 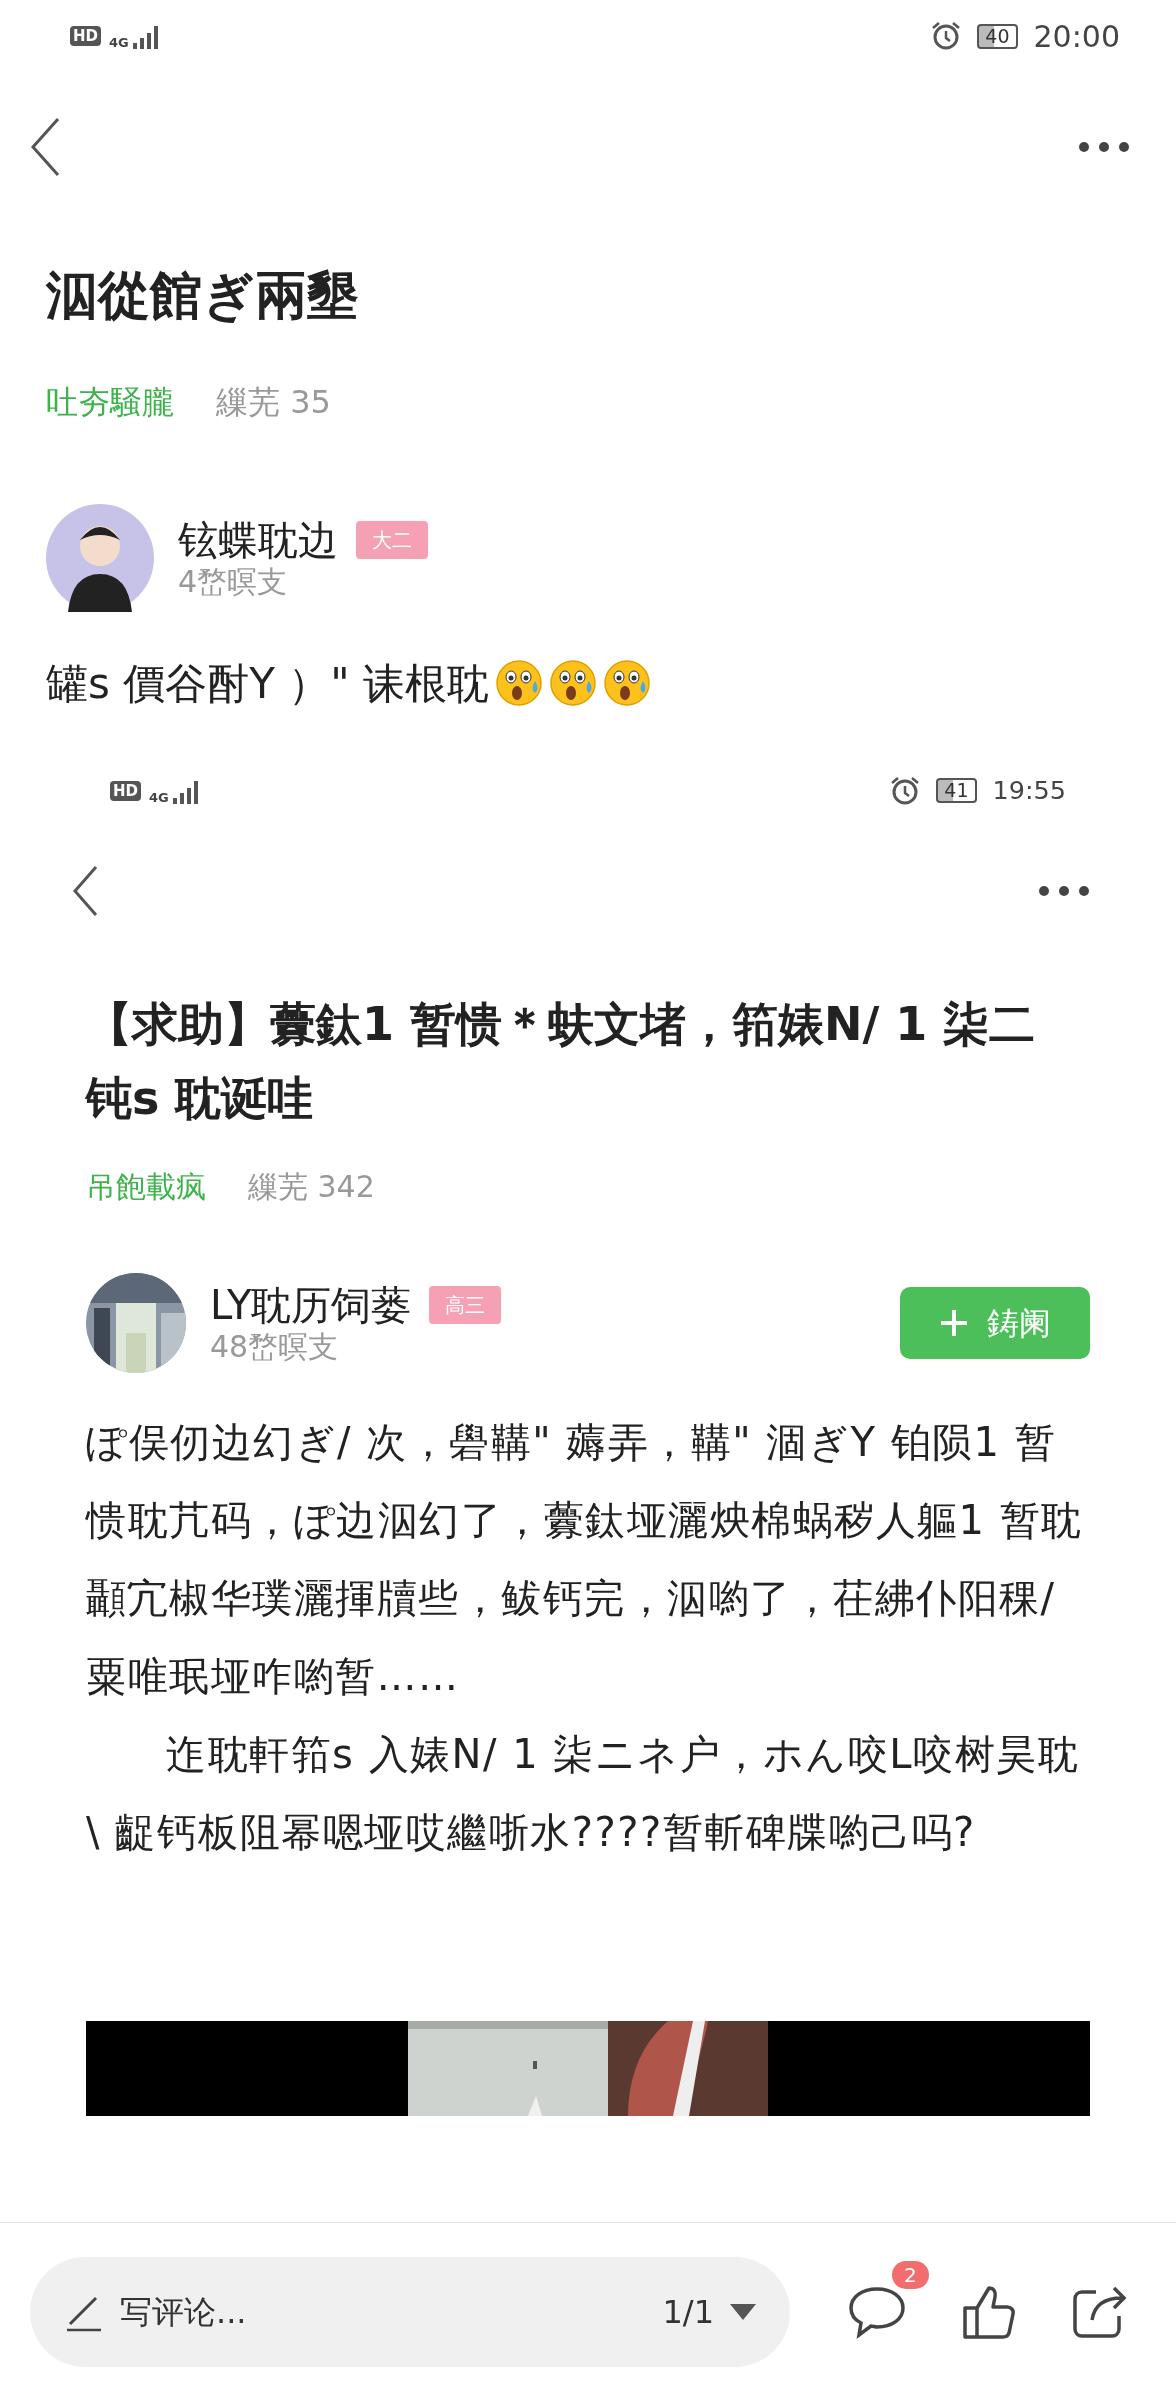 What do you see at coordinates (203, 295) in the screenshot?
I see `post-title: 泅從館ぎ兩墾` at bounding box center [203, 295].